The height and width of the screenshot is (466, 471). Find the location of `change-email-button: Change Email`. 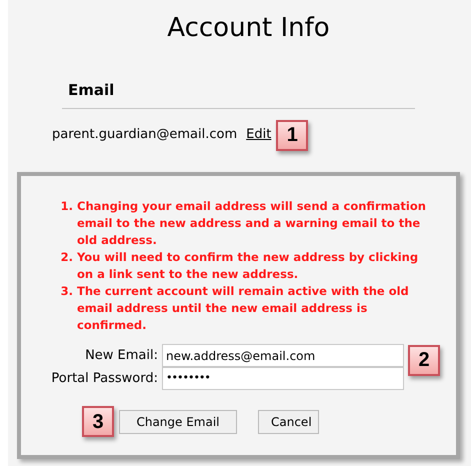

change-email-button: Change Email is located at coordinates (178, 422).